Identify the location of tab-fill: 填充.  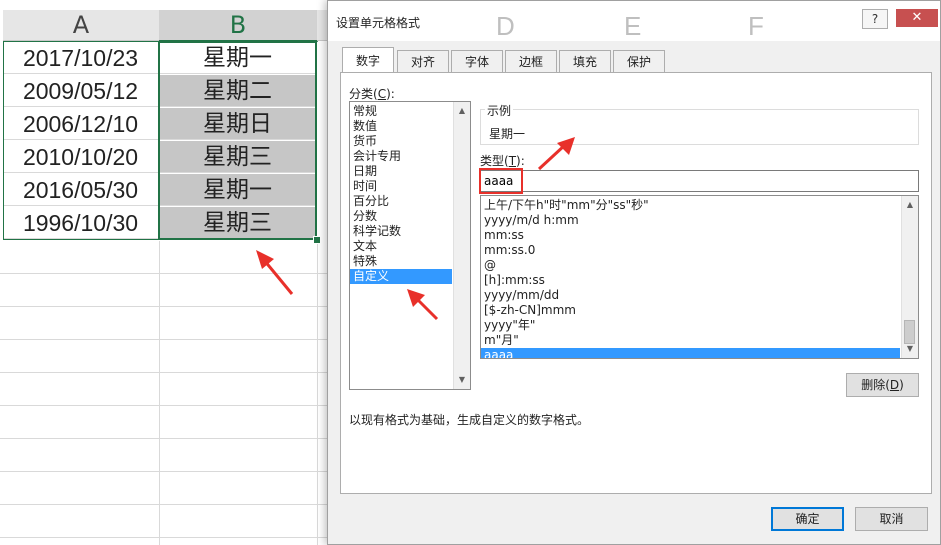
(585, 61).